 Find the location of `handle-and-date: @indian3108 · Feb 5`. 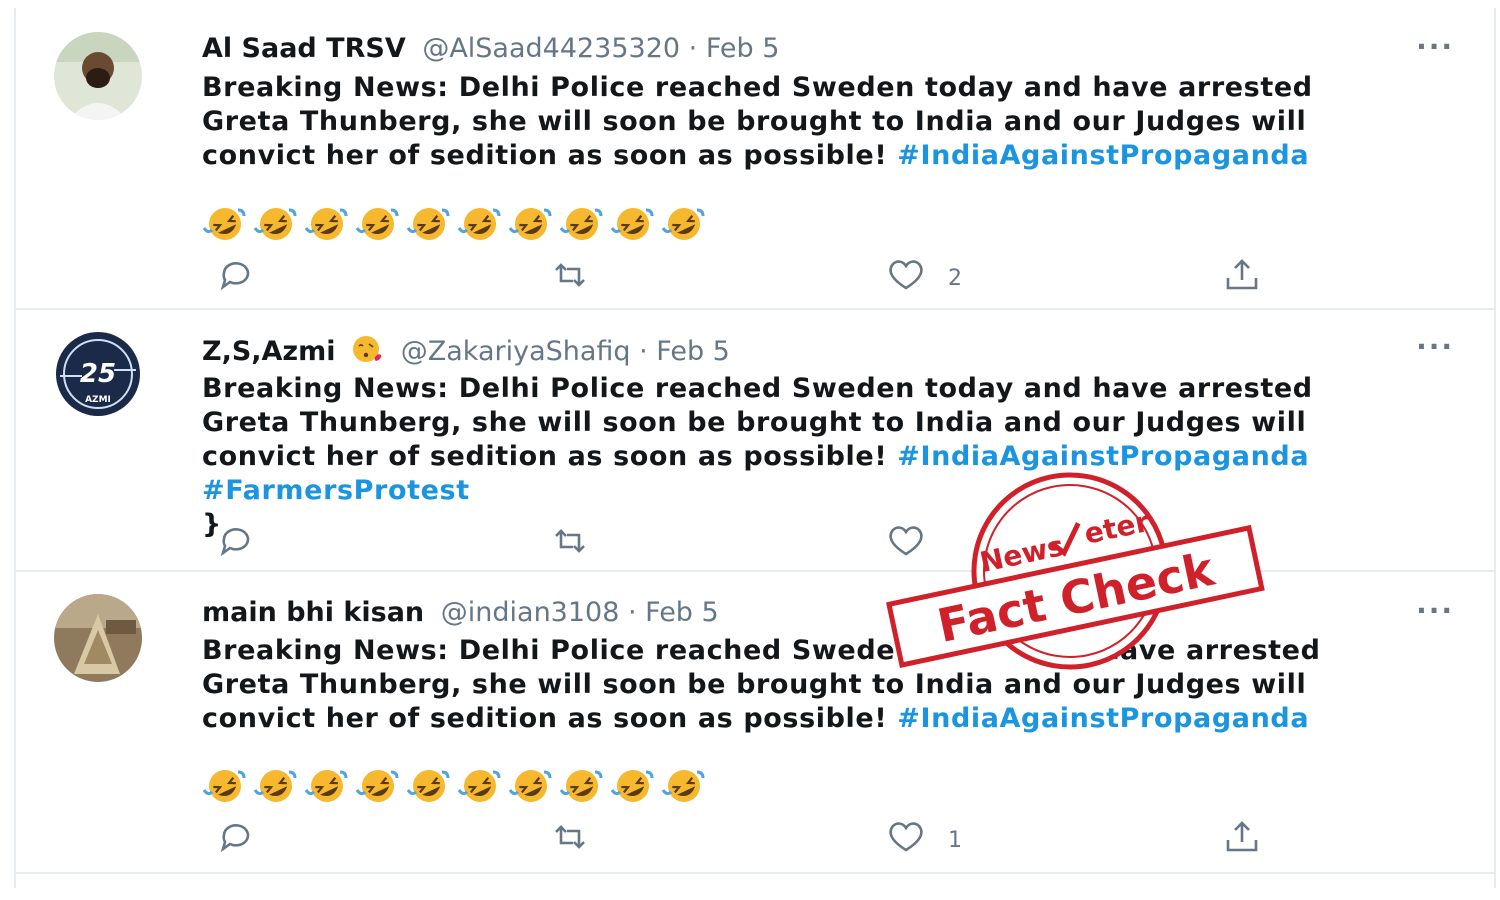

handle-and-date: @indian3108 · Feb 5 is located at coordinates (580, 612).